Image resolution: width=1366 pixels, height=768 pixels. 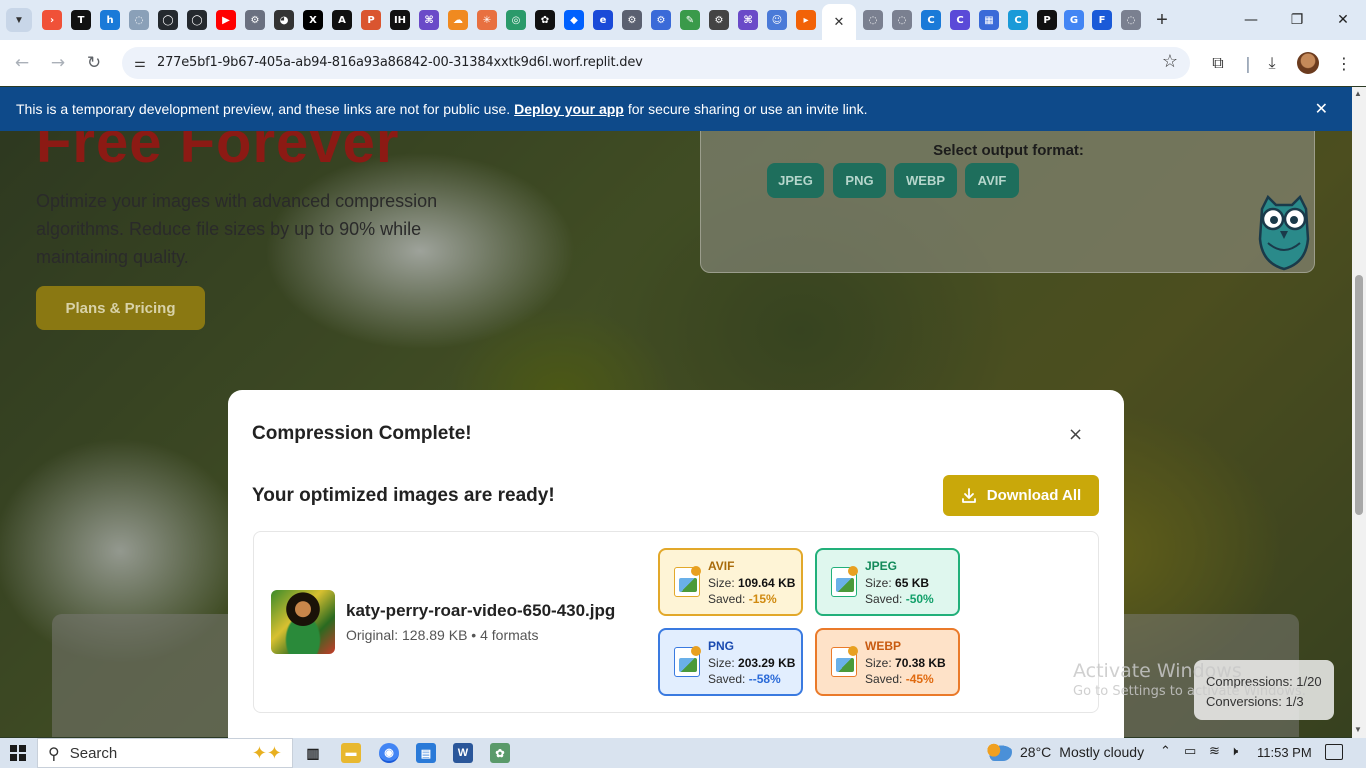 I want to click on h-icon: h, so click(x=110, y=20).